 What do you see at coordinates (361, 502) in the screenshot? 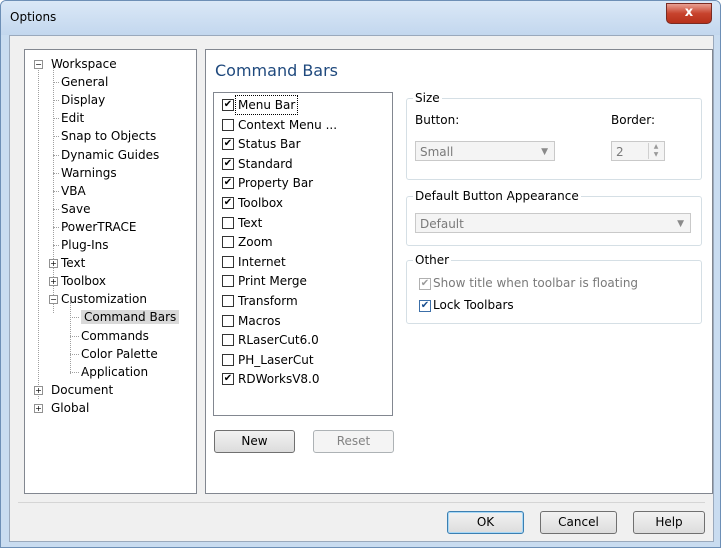
I see `footer-divider` at bounding box center [361, 502].